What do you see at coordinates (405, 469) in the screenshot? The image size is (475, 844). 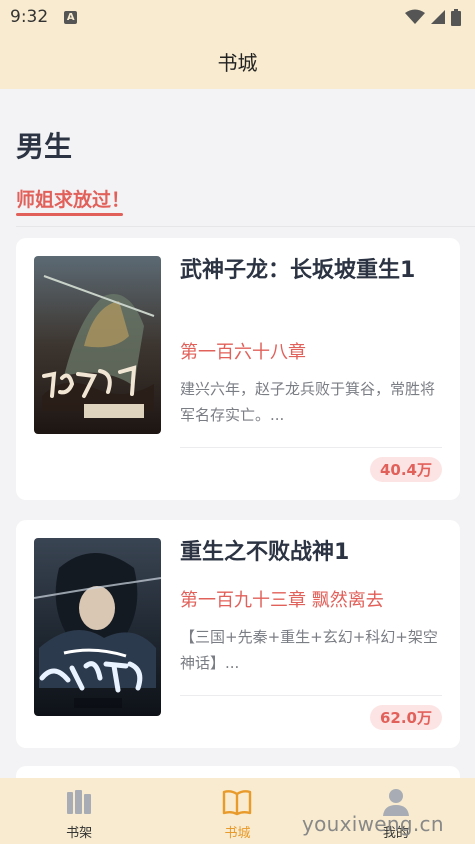 I see `book-count-badge: 40.4万` at bounding box center [405, 469].